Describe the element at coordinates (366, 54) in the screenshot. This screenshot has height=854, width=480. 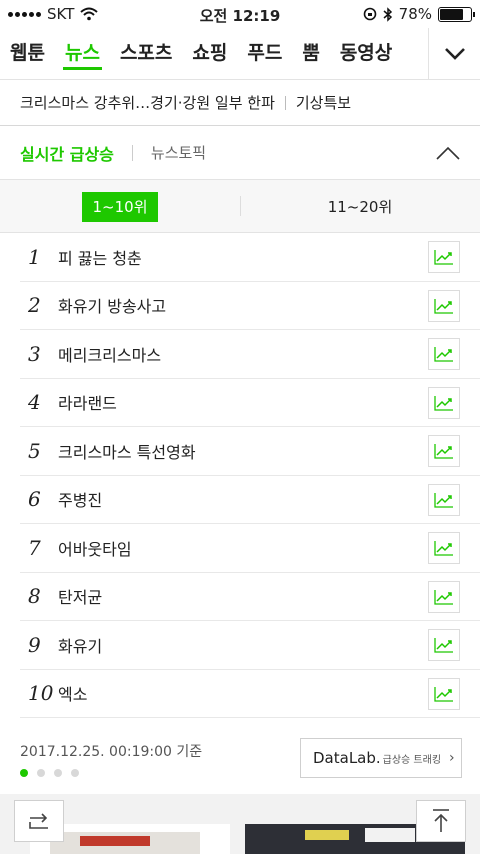
I see `nav-tab: 동영상` at that location.